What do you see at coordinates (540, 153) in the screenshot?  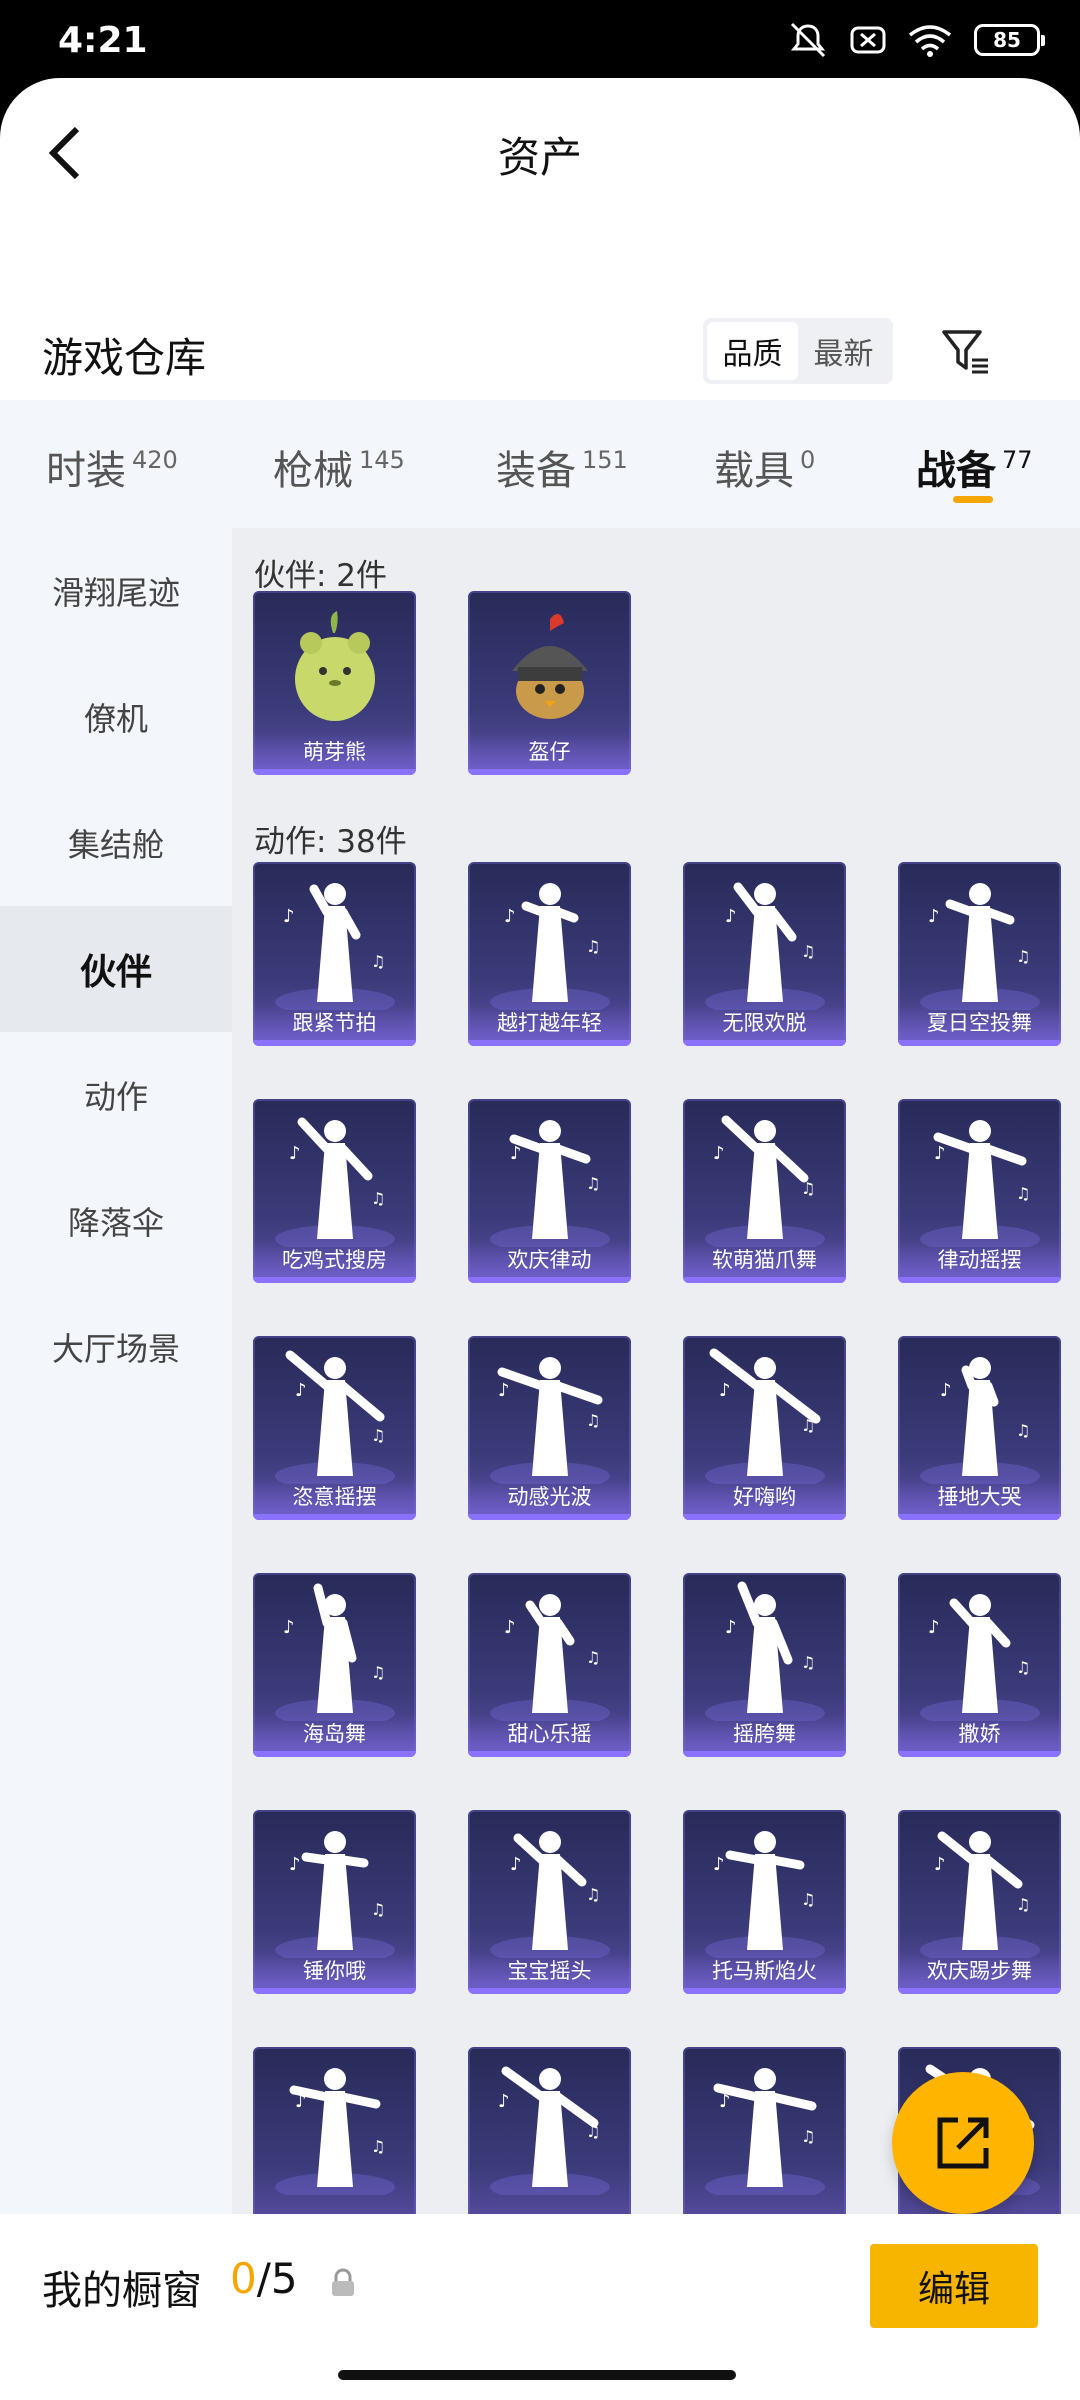 I see `page-header: 资产` at bounding box center [540, 153].